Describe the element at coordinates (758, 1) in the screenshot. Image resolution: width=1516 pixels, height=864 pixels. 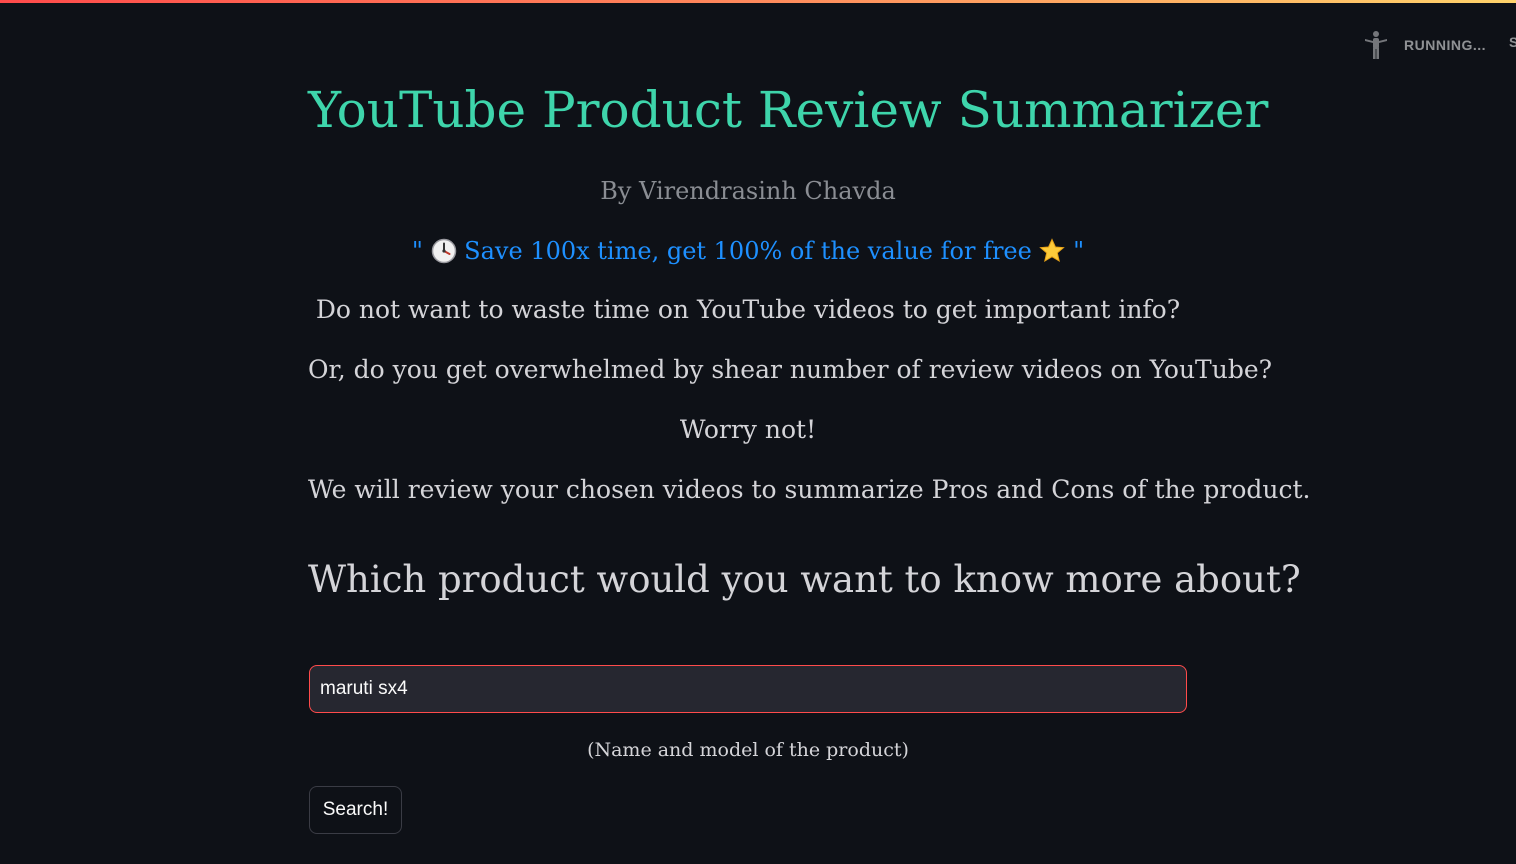
I see `top-decoration-bar` at that location.